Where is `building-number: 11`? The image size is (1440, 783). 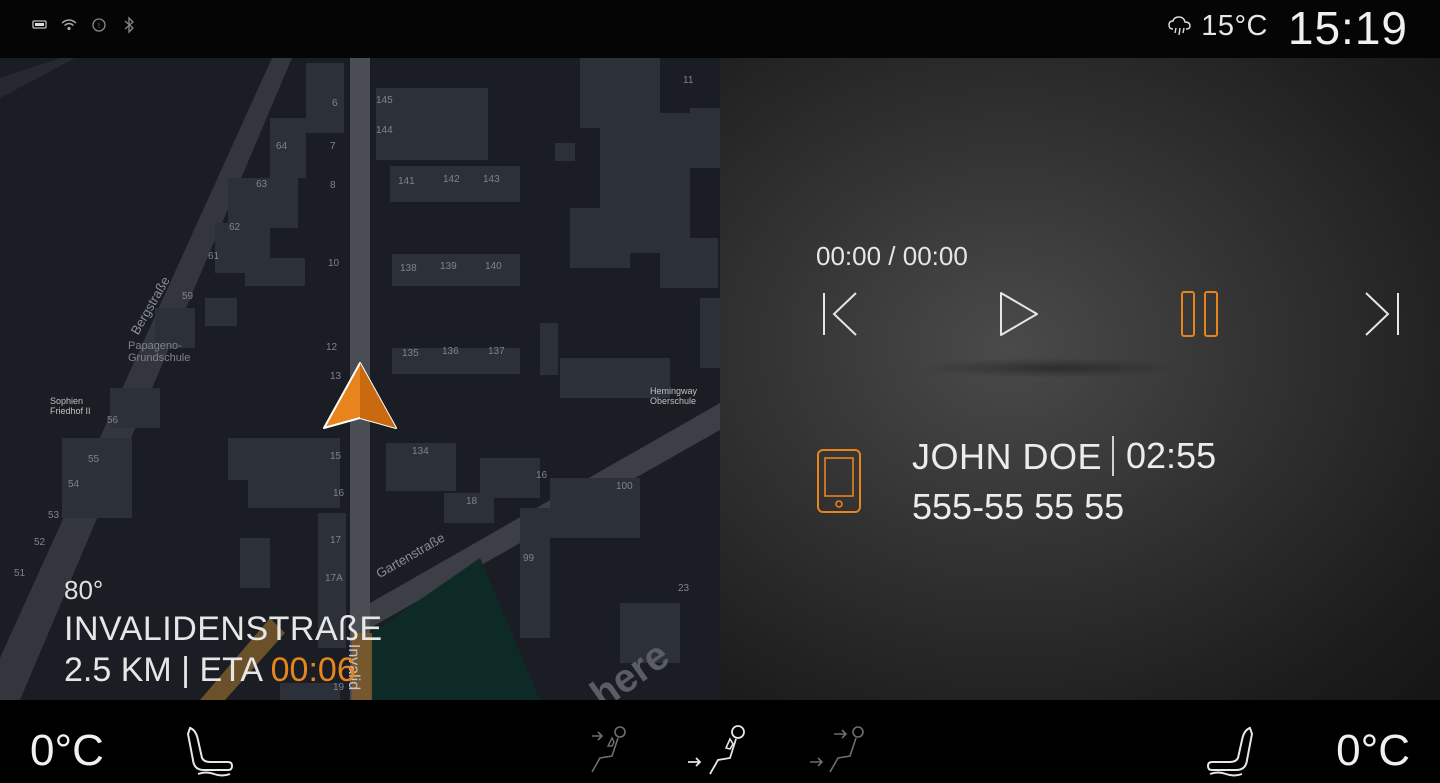
building-number: 11 is located at coordinates (688, 80).